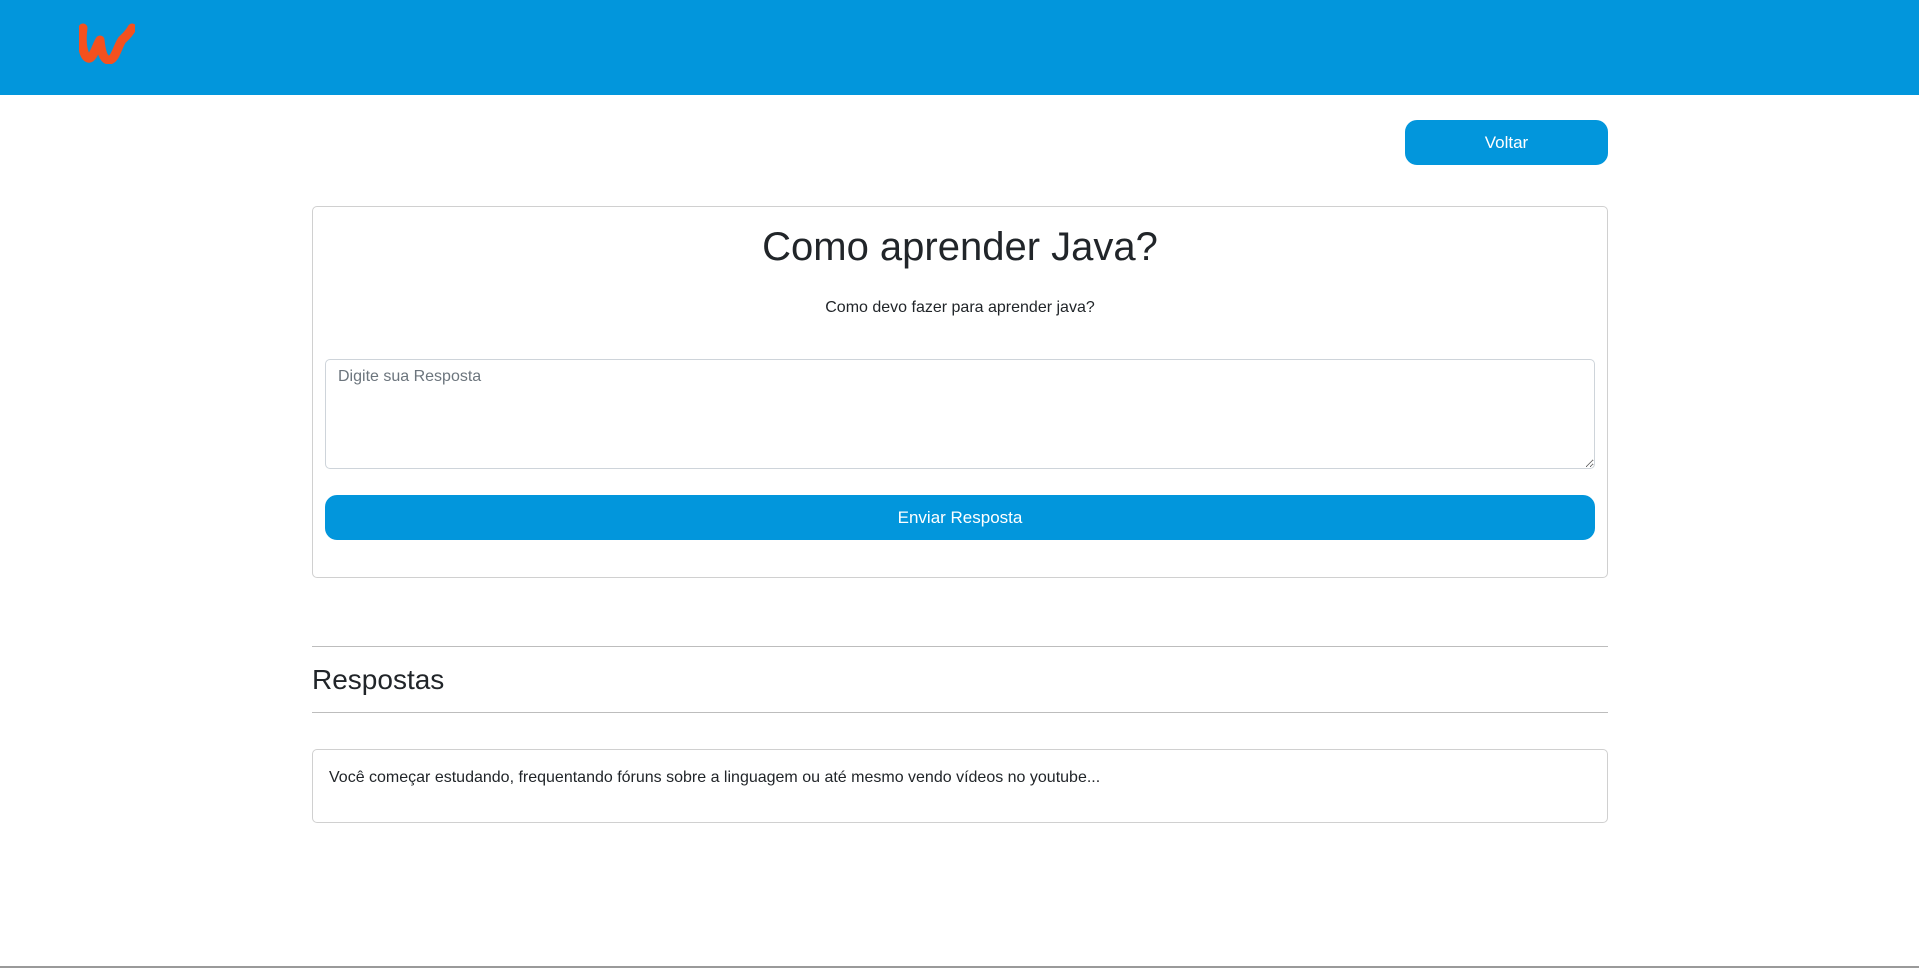 The height and width of the screenshot is (968, 1919). I want to click on answers-bottom-divider, so click(960, 712).